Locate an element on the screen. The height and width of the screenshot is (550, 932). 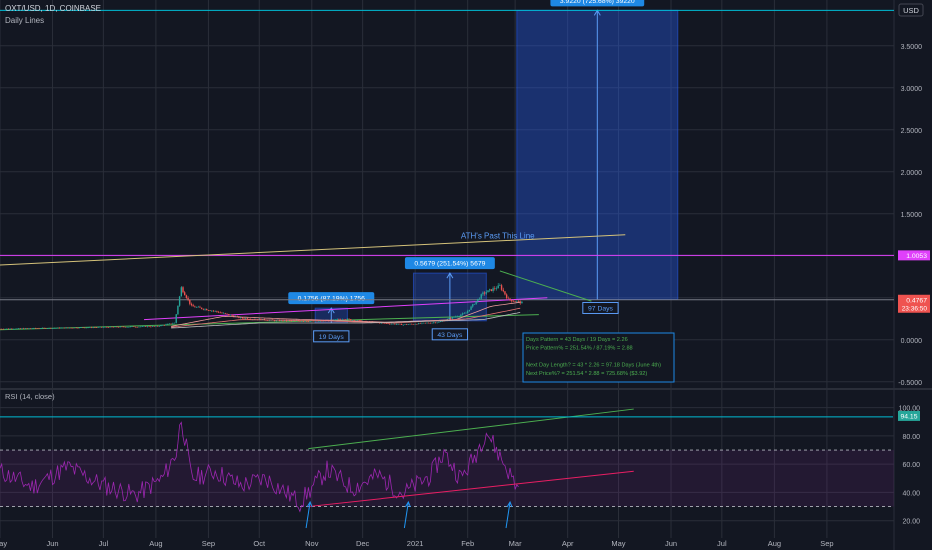
measure-label: 0.1756 (87.19%) 1756 is located at coordinates (331, 299).